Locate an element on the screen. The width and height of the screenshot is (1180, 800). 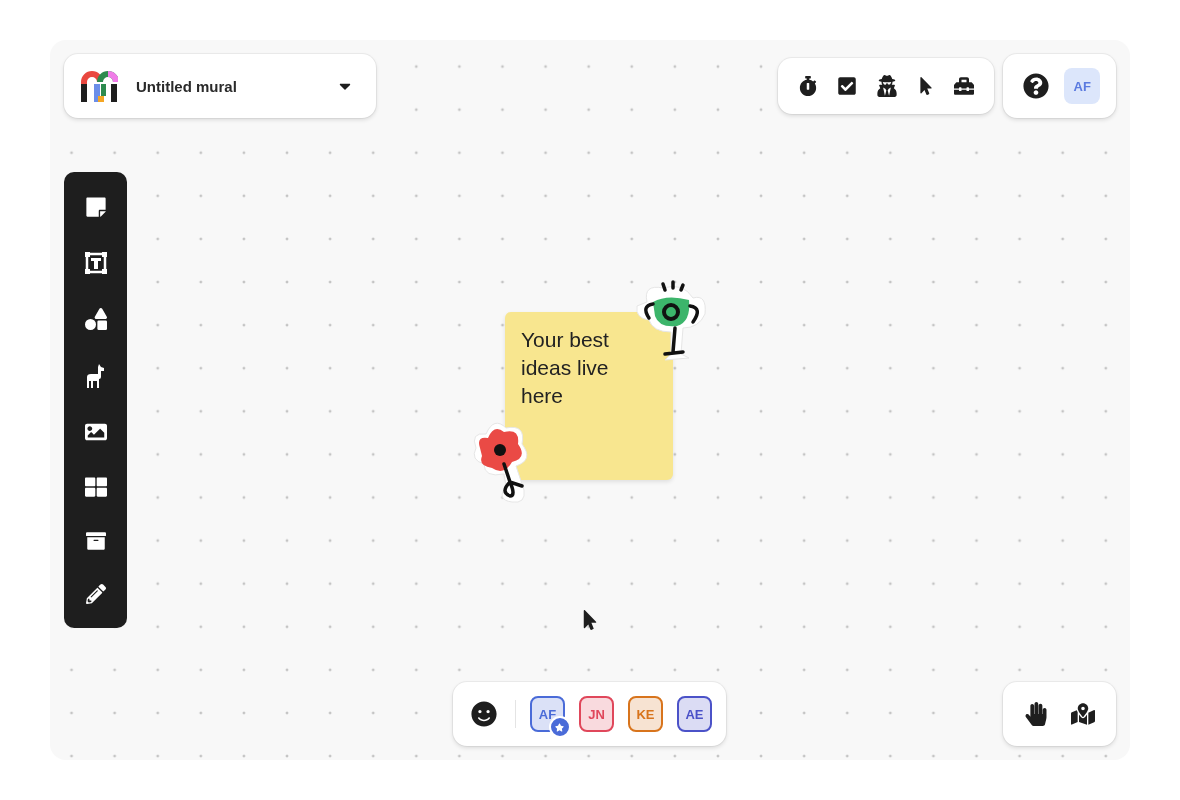
sticky-note: Your best ideas live here is located at coordinates (589, 396).